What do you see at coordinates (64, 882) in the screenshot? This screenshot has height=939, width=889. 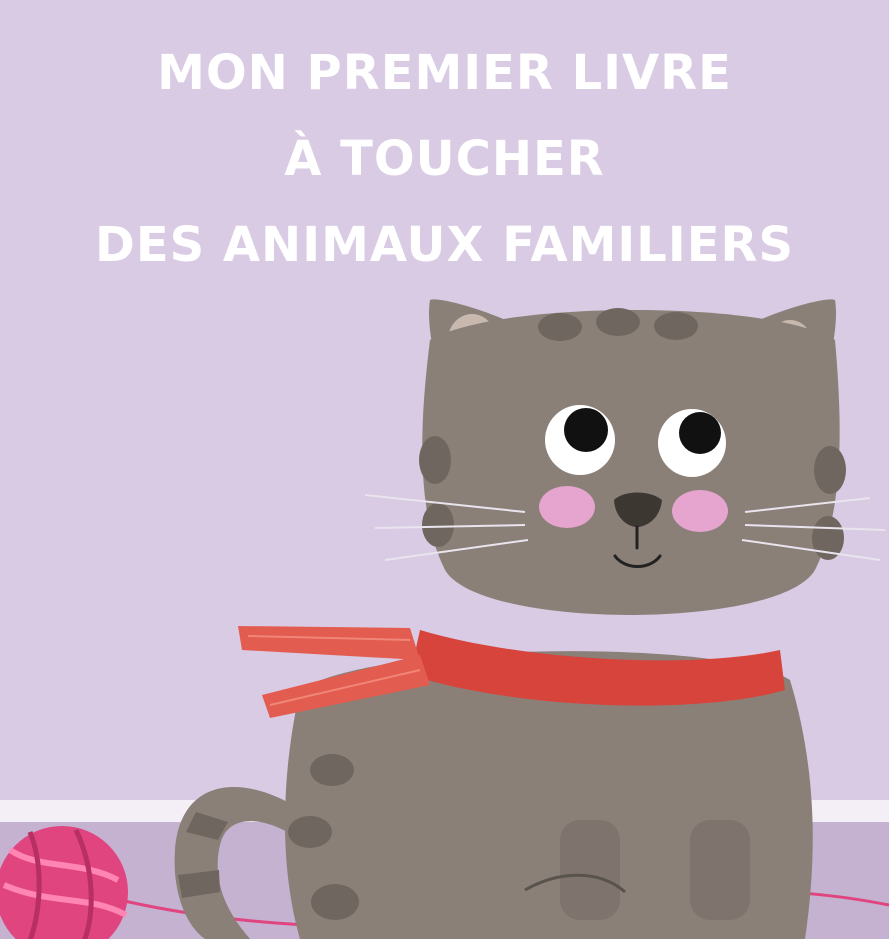 I see `yarn-ball-icon` at bounding box center [64, 882].